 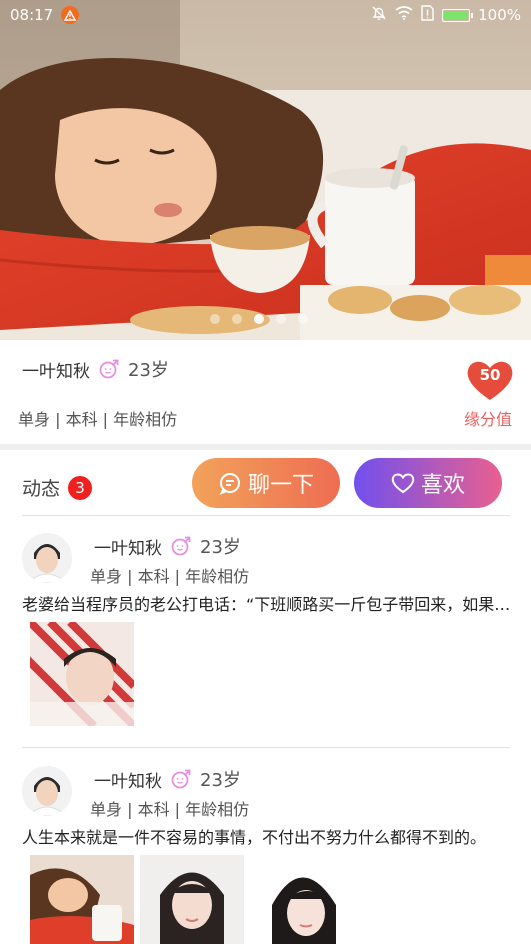 What do you see at coordinates (80, 487) in the screenshot?
I see `feed-count-badge: 3` at bounding box center [80, 487].